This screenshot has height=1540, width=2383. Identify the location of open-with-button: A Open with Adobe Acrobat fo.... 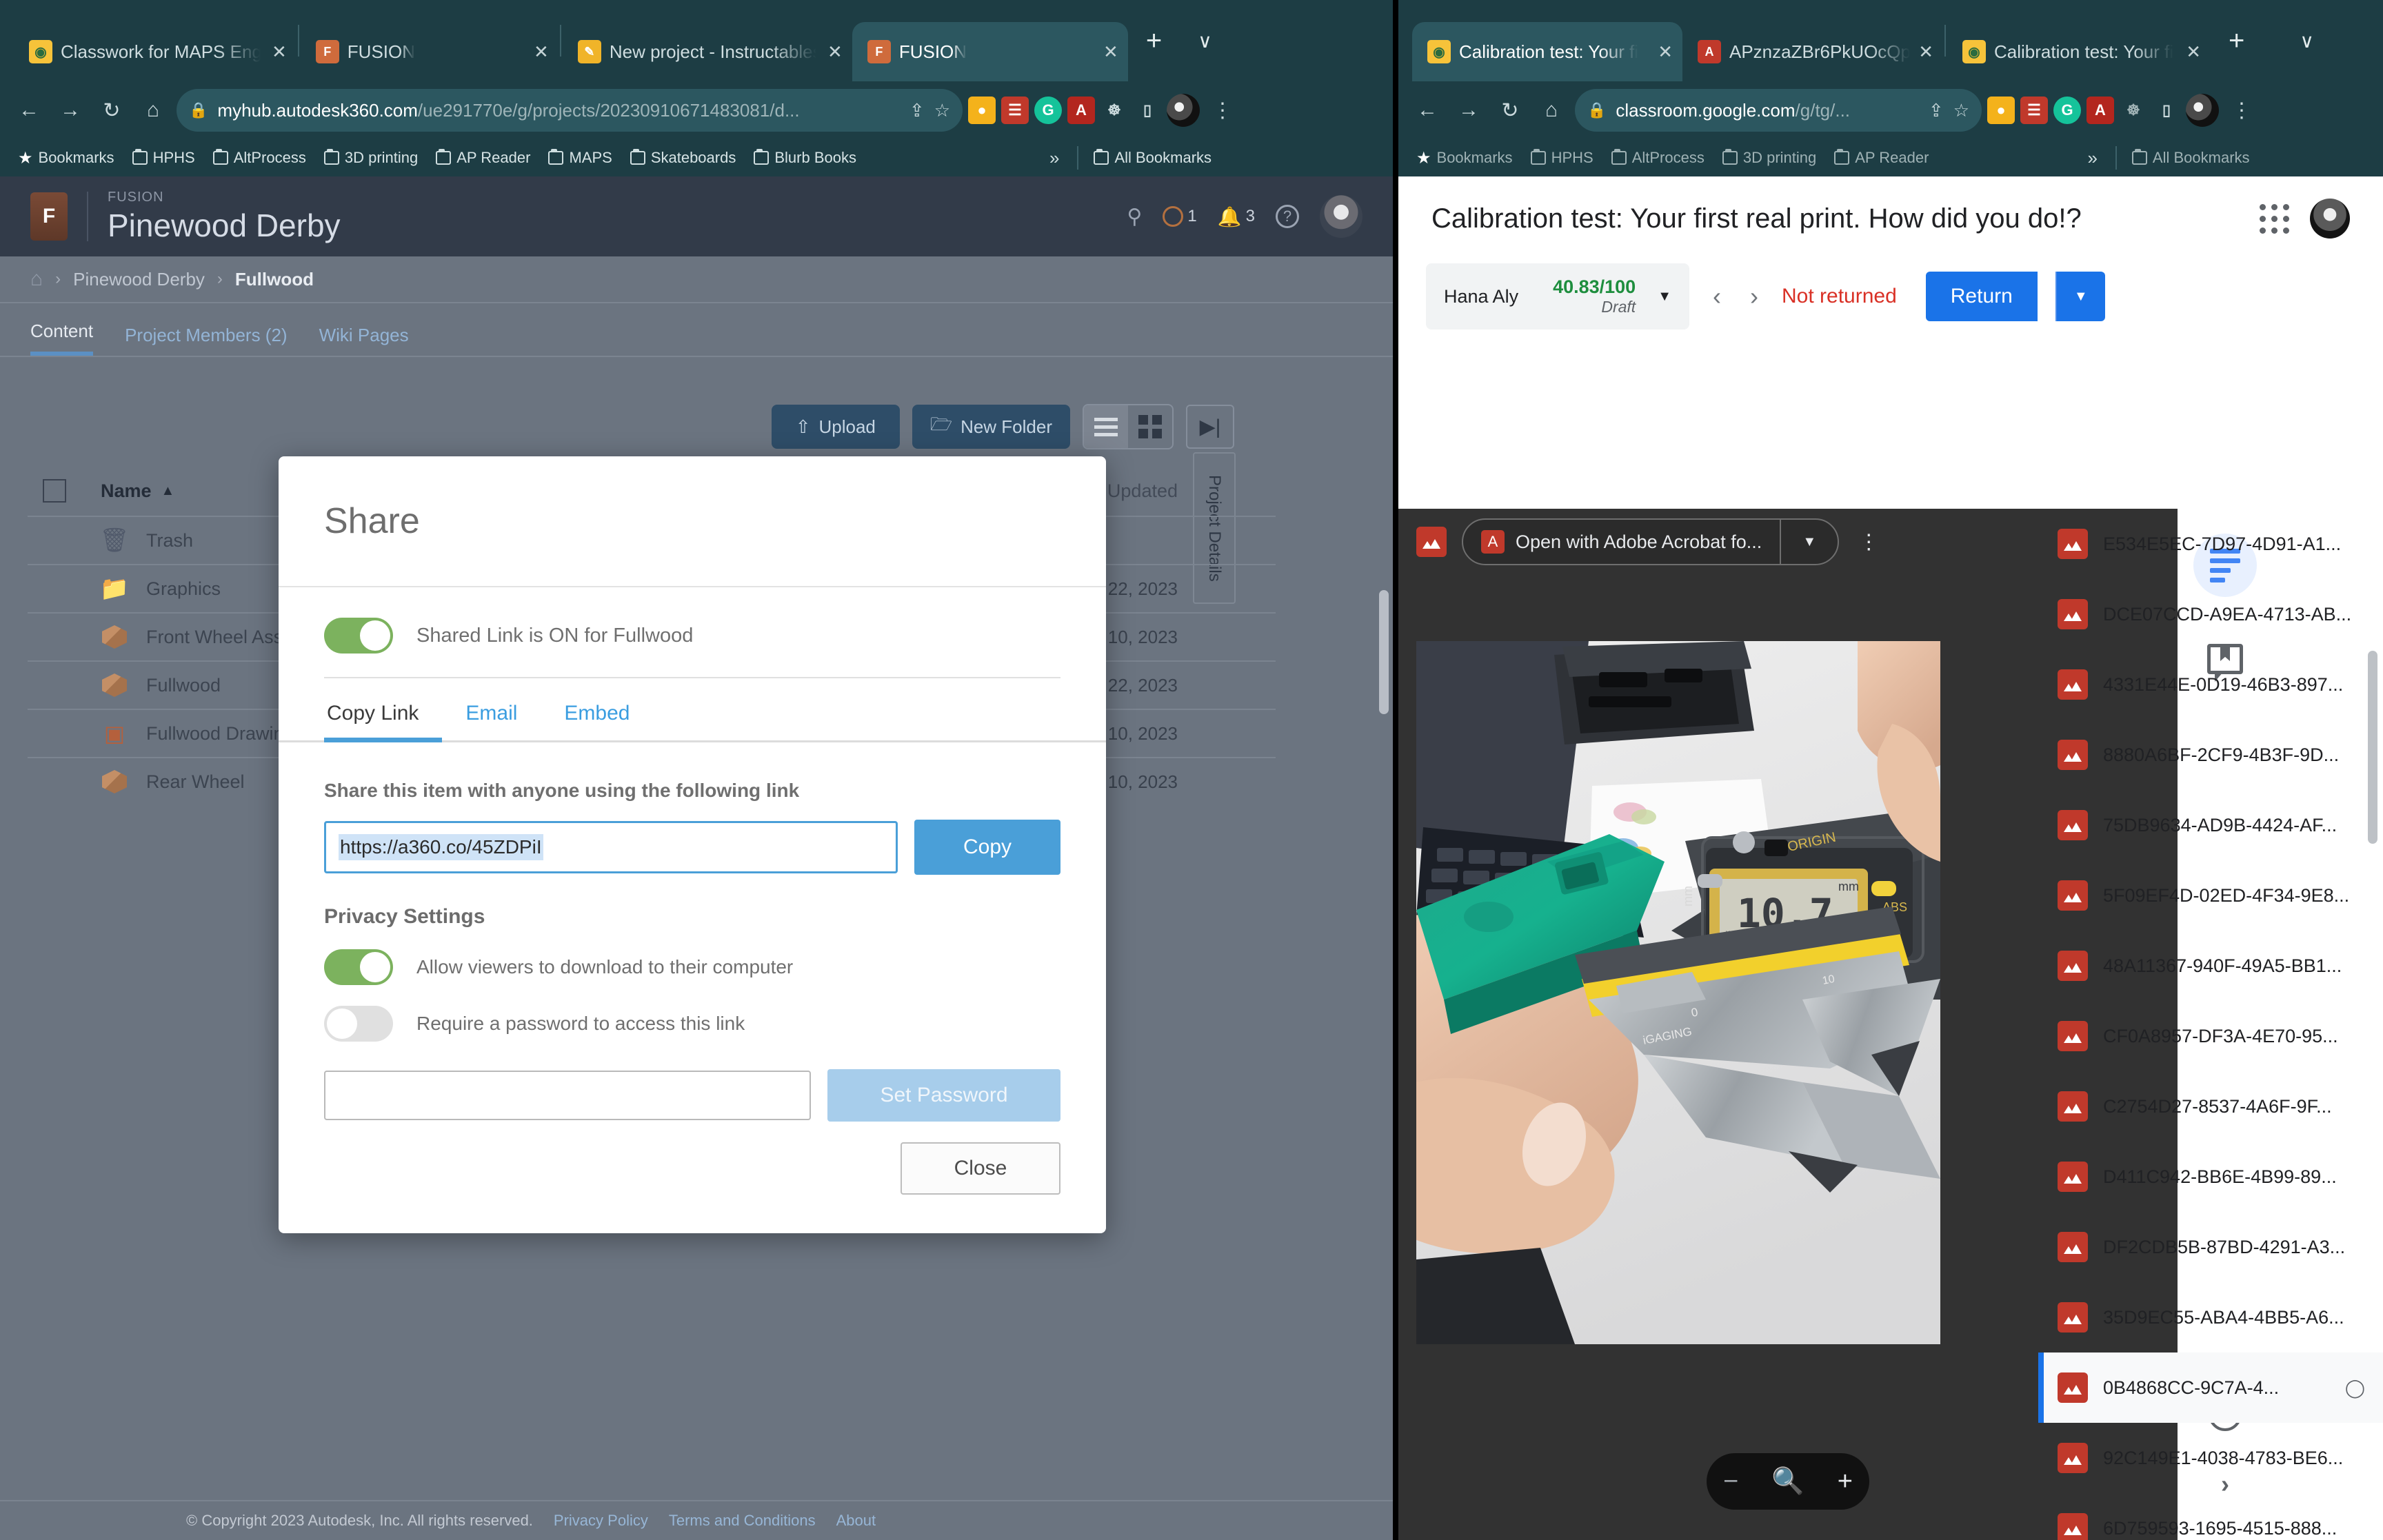
(1621, 542).